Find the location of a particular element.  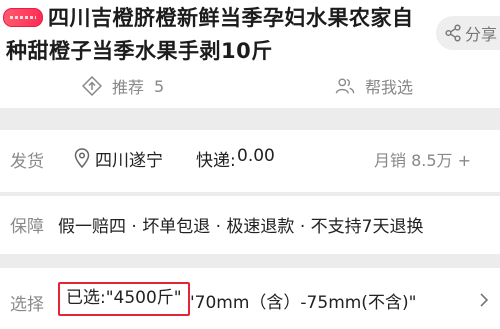

guarantee-label: 保障 is located at coordinates (27, 227).